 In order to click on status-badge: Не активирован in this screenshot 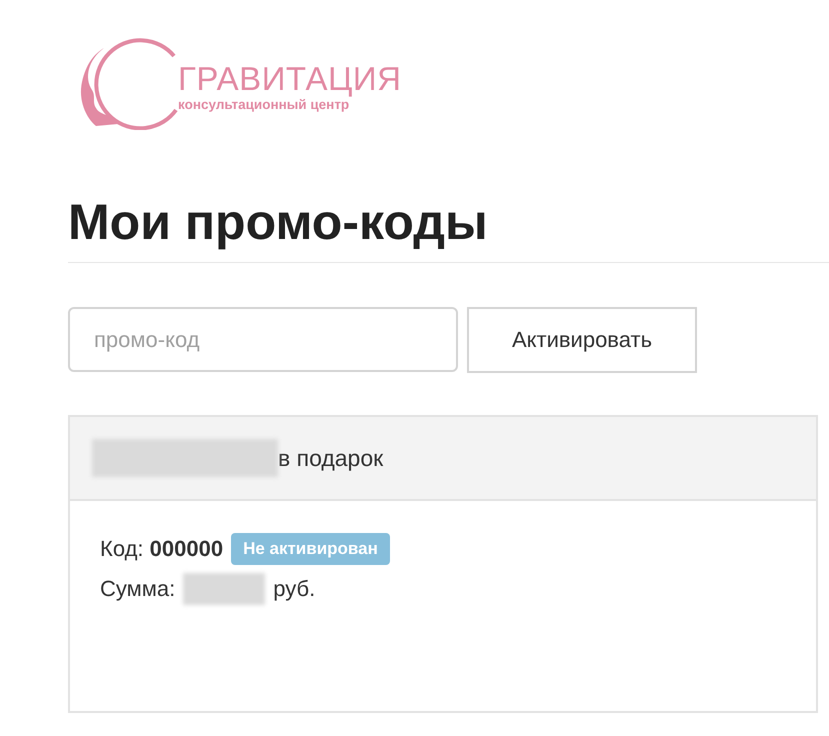, I will do `click(310, 549)`.